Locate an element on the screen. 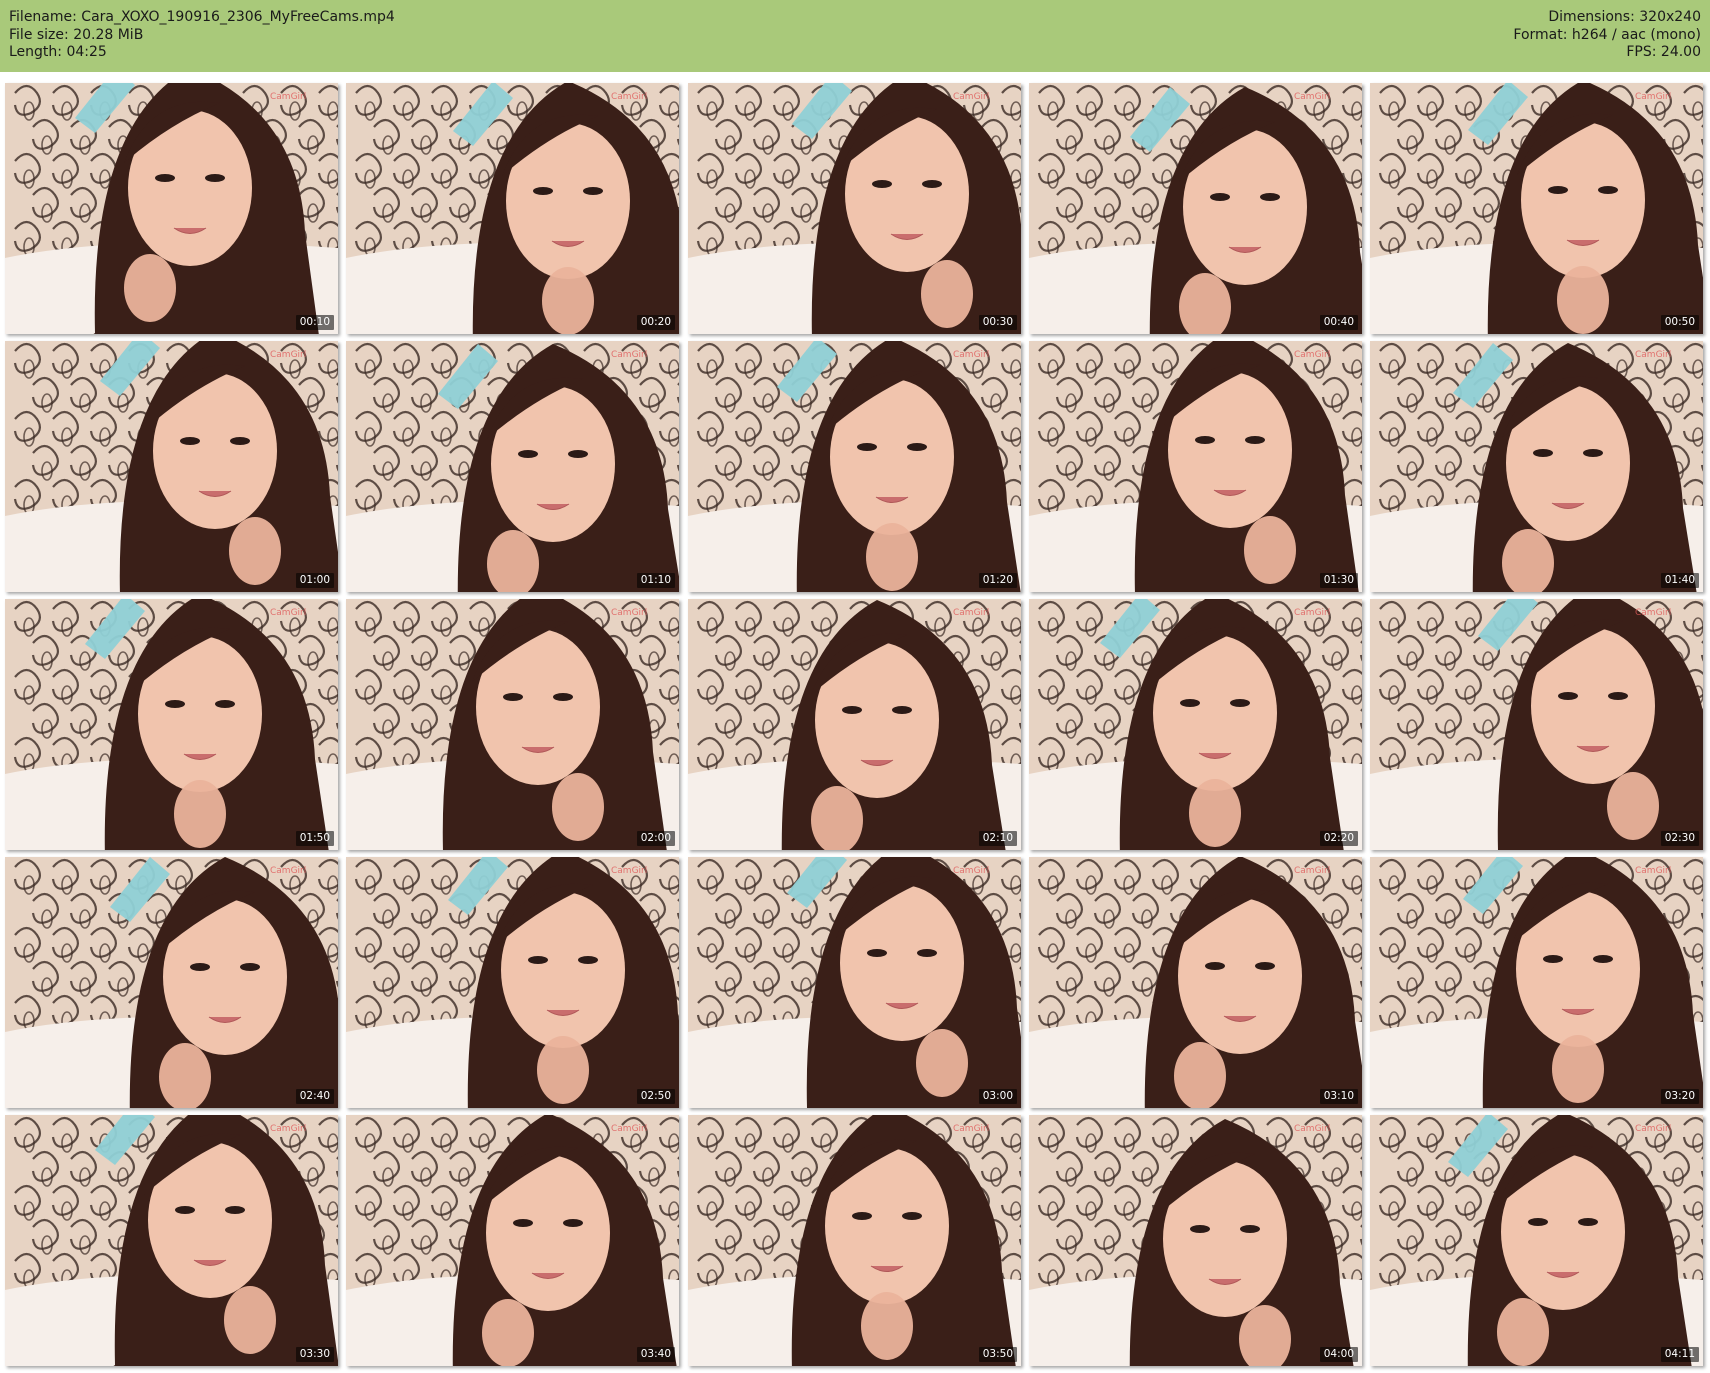  video-thumbnail: CamGirl 01:40 is located at coordinates (1536, 466).